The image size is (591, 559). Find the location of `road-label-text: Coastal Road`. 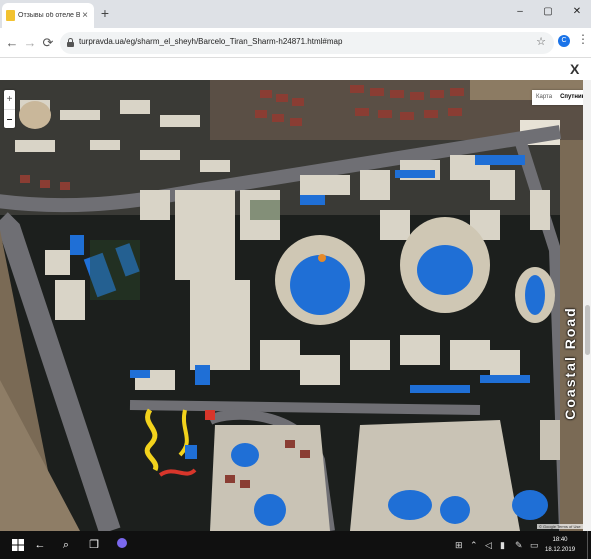

road-label-text: Coastal Road is located at coordinates (570, 363).